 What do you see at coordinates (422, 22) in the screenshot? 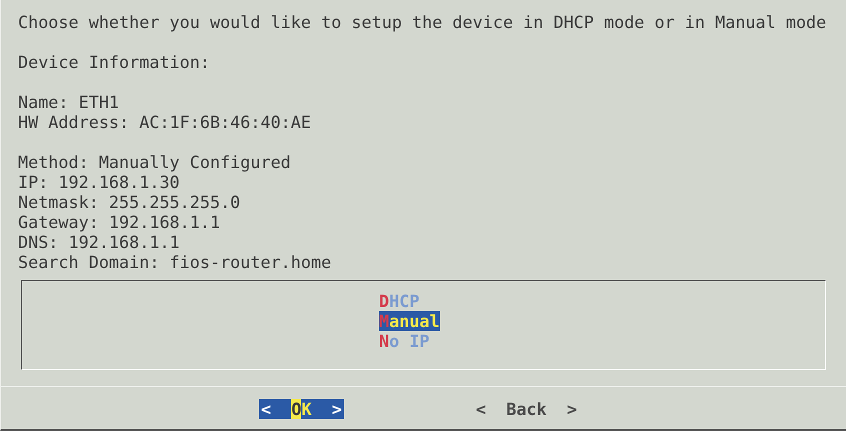
I see `prompt-text: Choose whether you would like to setup the device in DHCP mode or in Manual mode` at bounding box center [422, 22].